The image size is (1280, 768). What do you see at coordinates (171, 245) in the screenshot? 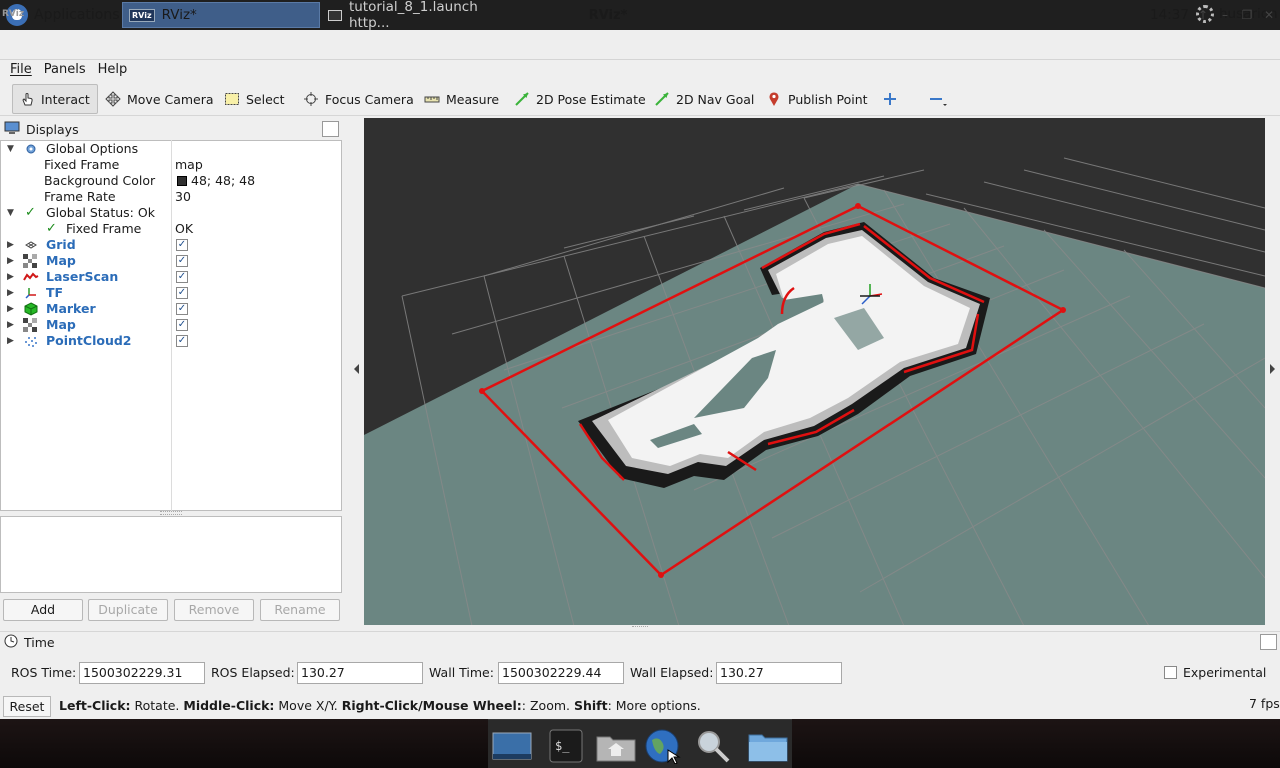
I see `tree-row-grid: ▶ Grid ✓` at bounding box center [171, 245].